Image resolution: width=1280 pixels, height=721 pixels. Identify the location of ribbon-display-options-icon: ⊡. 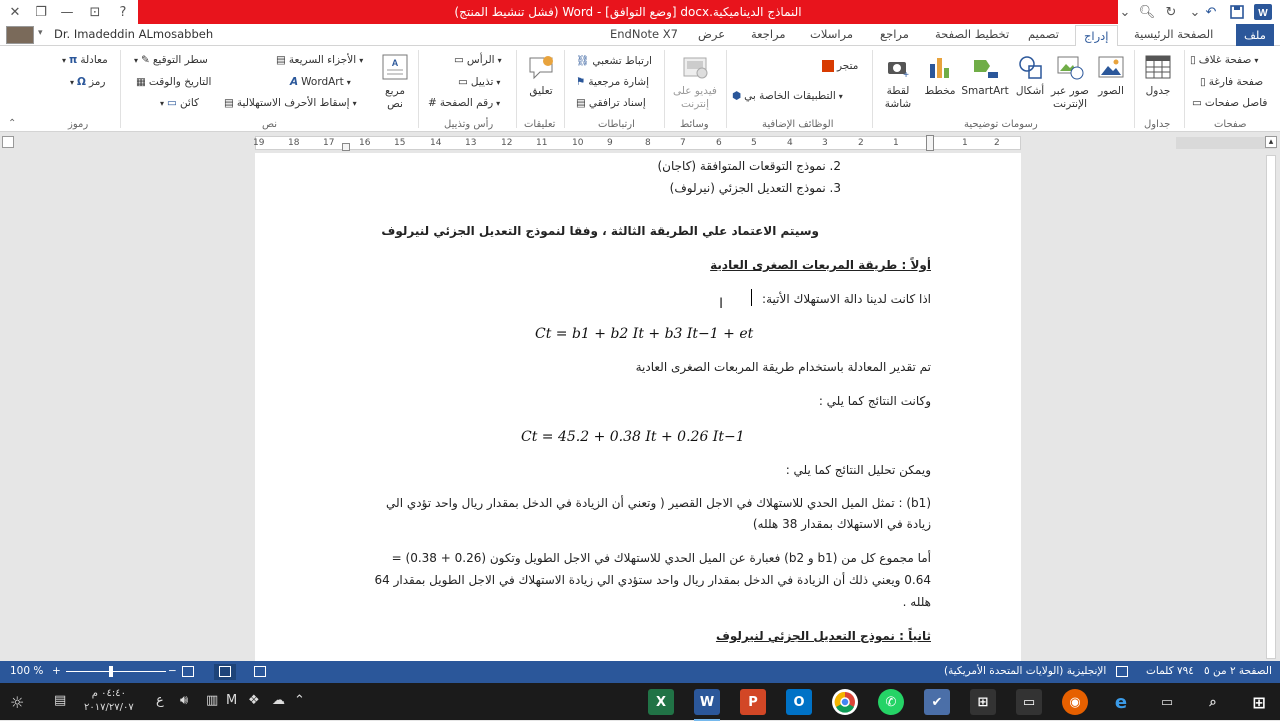
(95, 12).